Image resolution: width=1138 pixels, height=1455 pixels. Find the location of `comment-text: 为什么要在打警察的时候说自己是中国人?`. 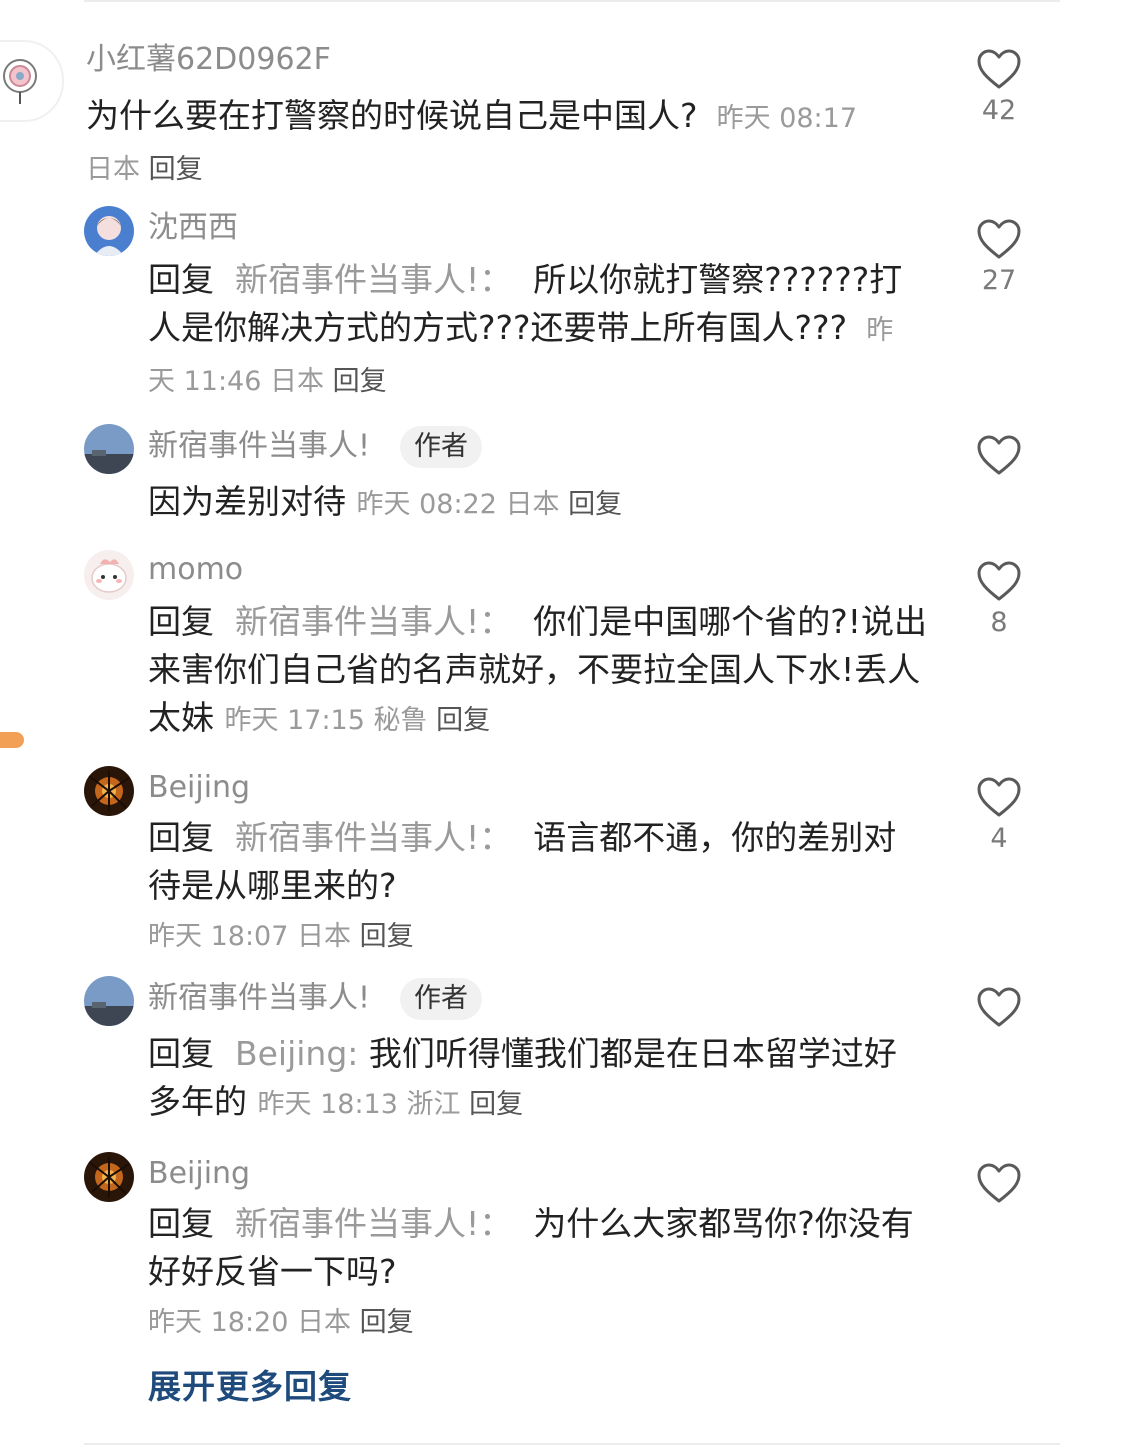

comment-text: 为什么要在打警察的时候说自己是中国人? is located at coordinates (392, 115).